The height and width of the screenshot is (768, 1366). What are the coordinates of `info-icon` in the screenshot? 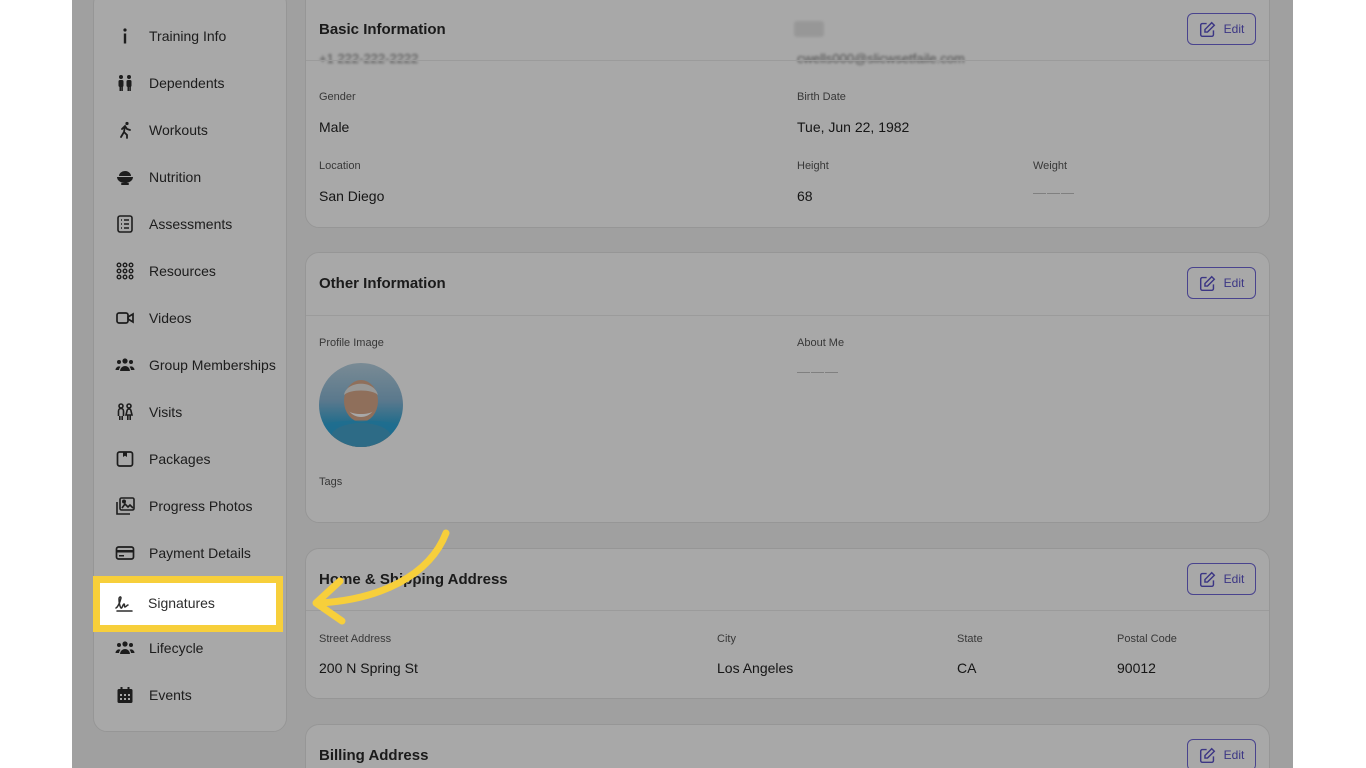 It's located at (125, 36).